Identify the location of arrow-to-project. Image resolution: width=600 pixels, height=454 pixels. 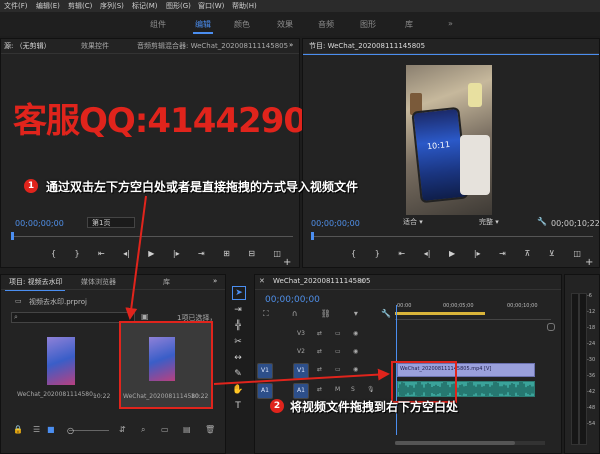
(136, 257).